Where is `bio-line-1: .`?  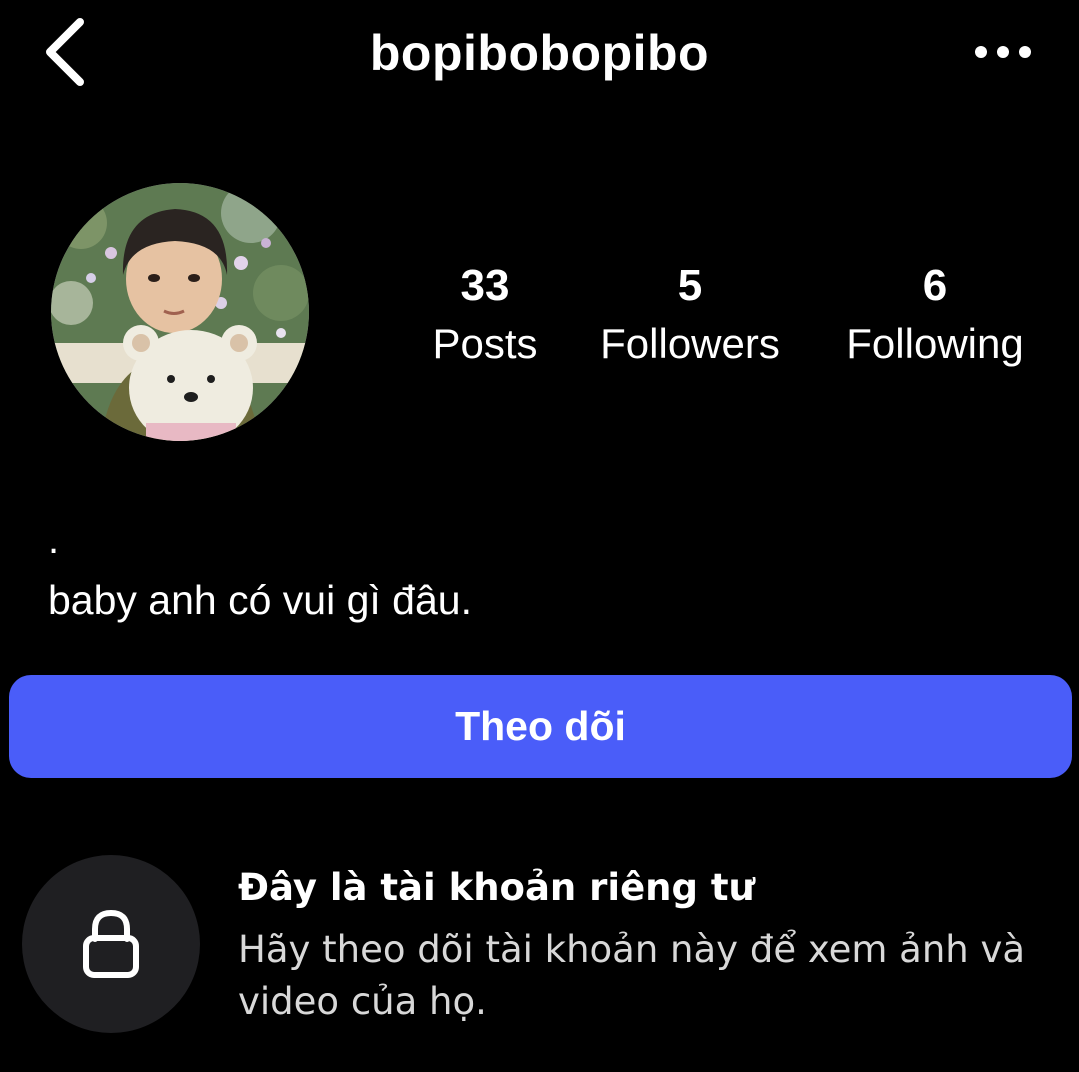
bio-line-1: . is located at coordinates (54, 540).